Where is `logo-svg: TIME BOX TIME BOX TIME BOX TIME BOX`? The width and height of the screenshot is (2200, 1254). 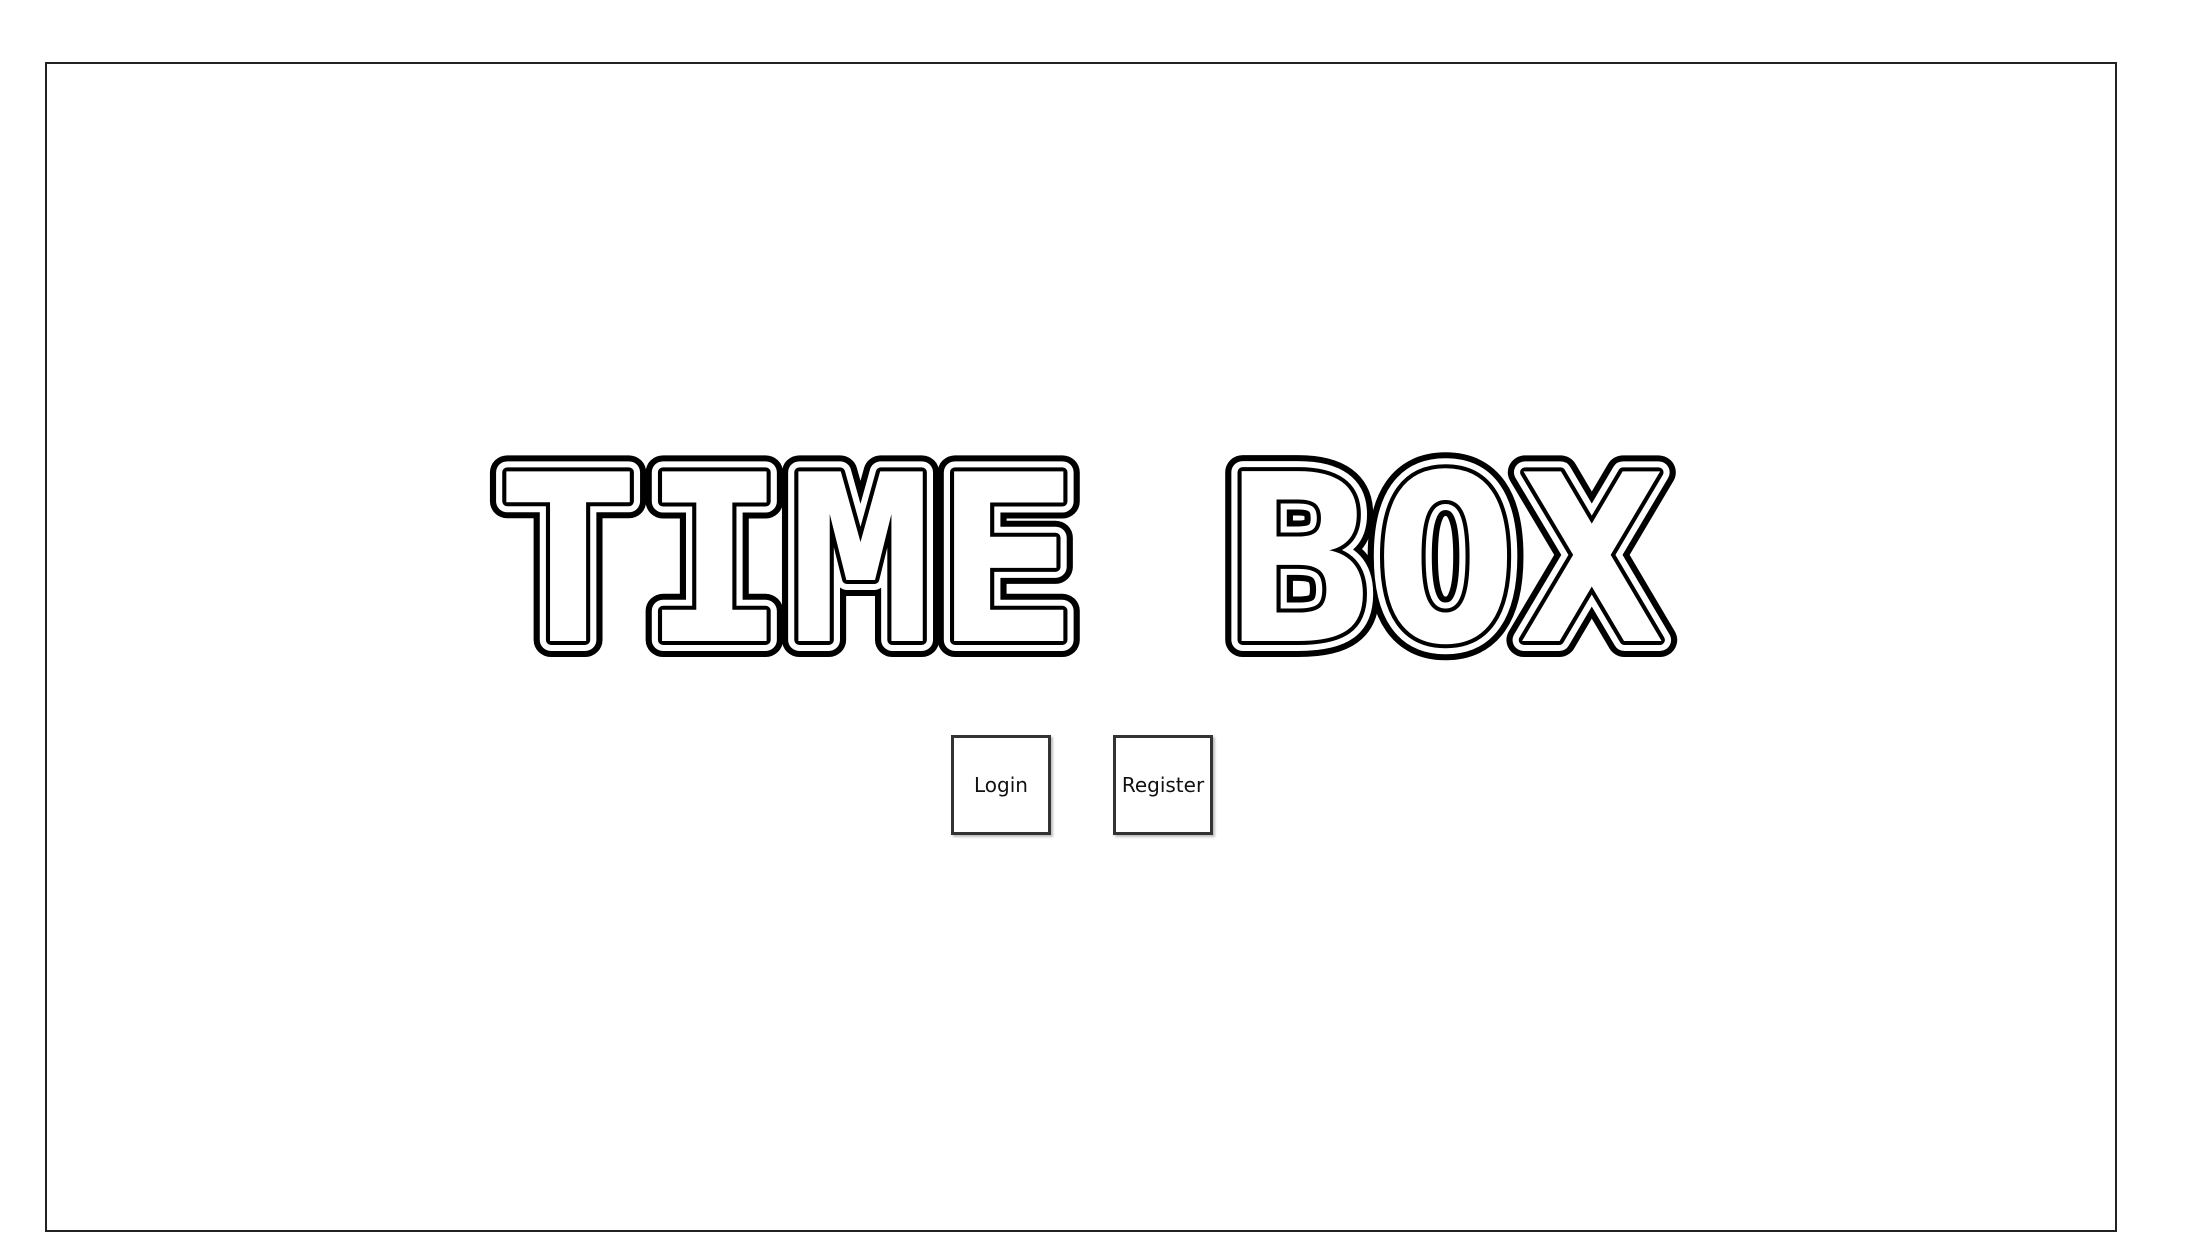
logo-svg: TIME BOX TIME BOX TIME BOX TIME BOX is located at coordinates (1080, 561).